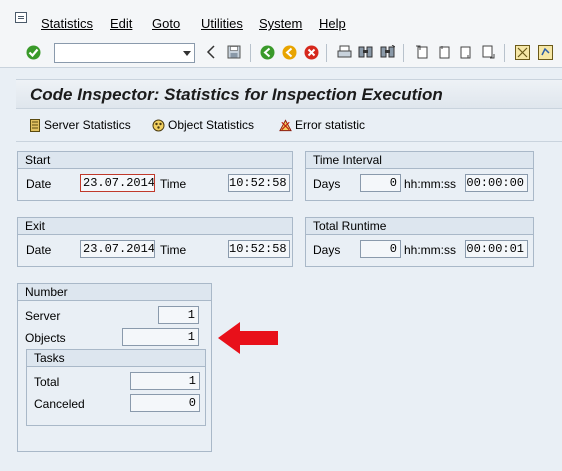 This screenshot has height=471, width=562. What do you see at coordinates (155, 160) in the screenshot?
I see `start-group-header: Start` at bounding box center [155, 160].